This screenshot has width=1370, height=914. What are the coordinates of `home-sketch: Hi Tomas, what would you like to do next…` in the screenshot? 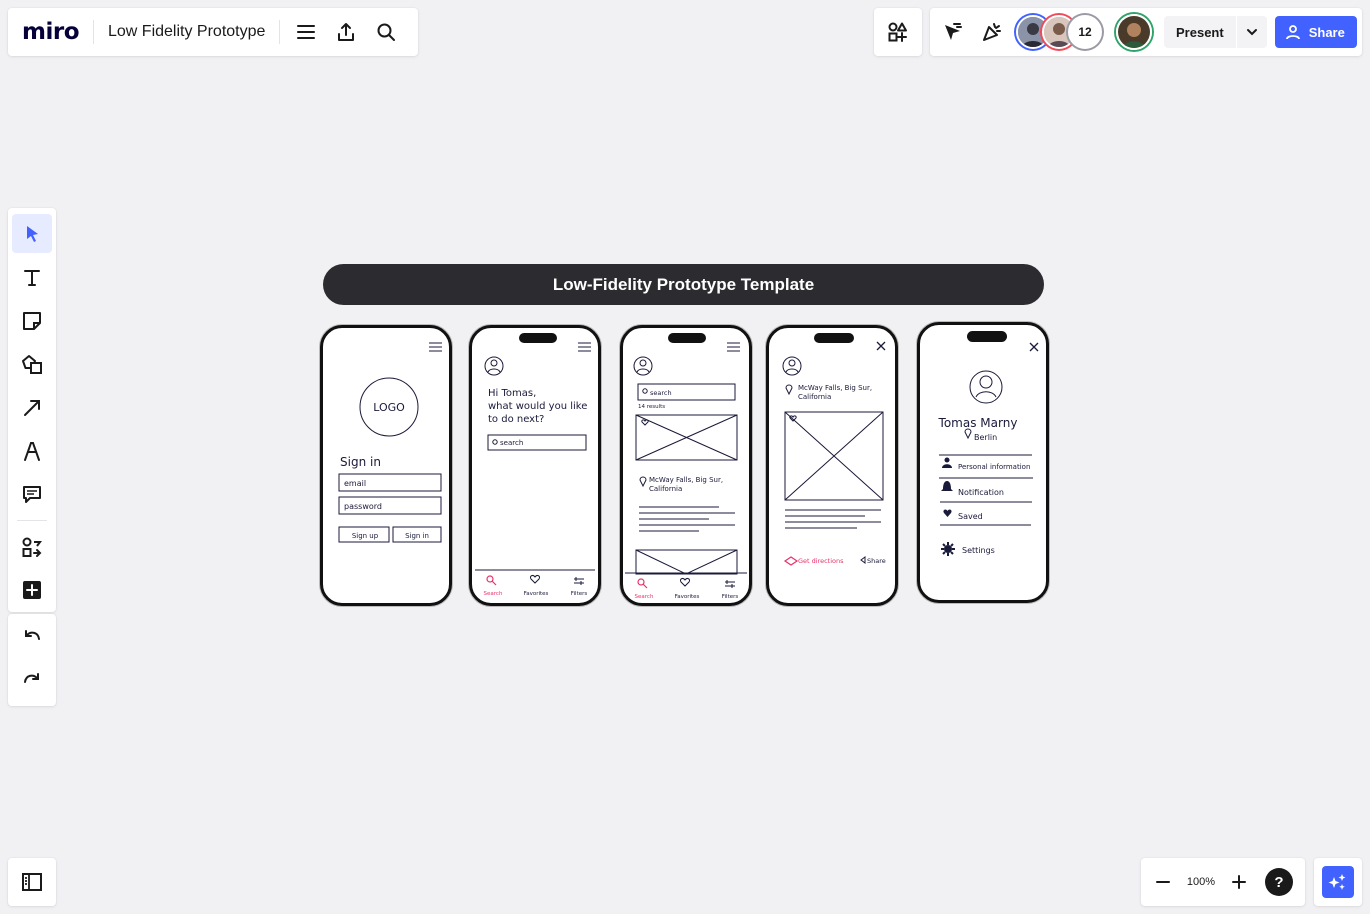 It's located at (535, 465).